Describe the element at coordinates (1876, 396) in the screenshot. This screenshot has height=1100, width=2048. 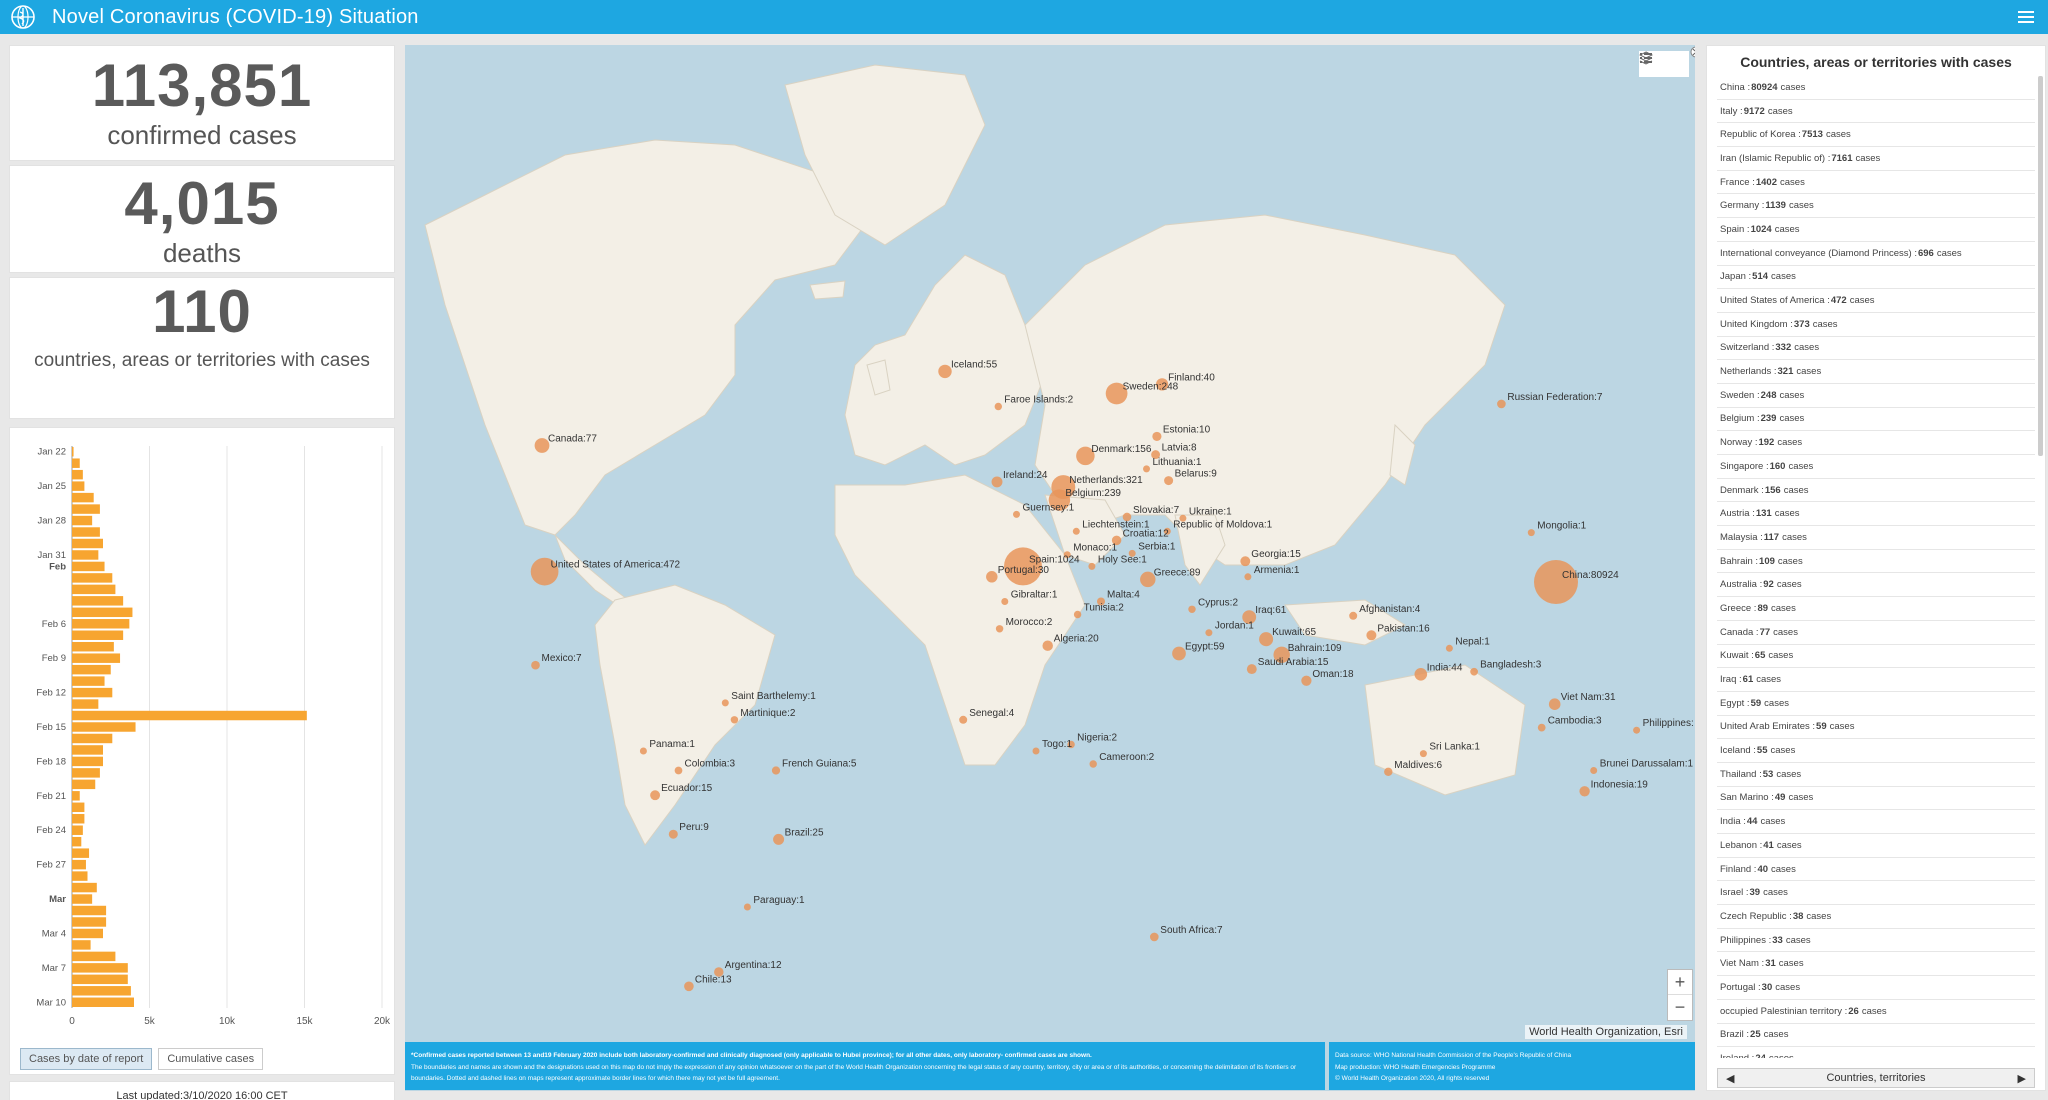
I see `country-list-item: Sweden :248 cases` at that location.